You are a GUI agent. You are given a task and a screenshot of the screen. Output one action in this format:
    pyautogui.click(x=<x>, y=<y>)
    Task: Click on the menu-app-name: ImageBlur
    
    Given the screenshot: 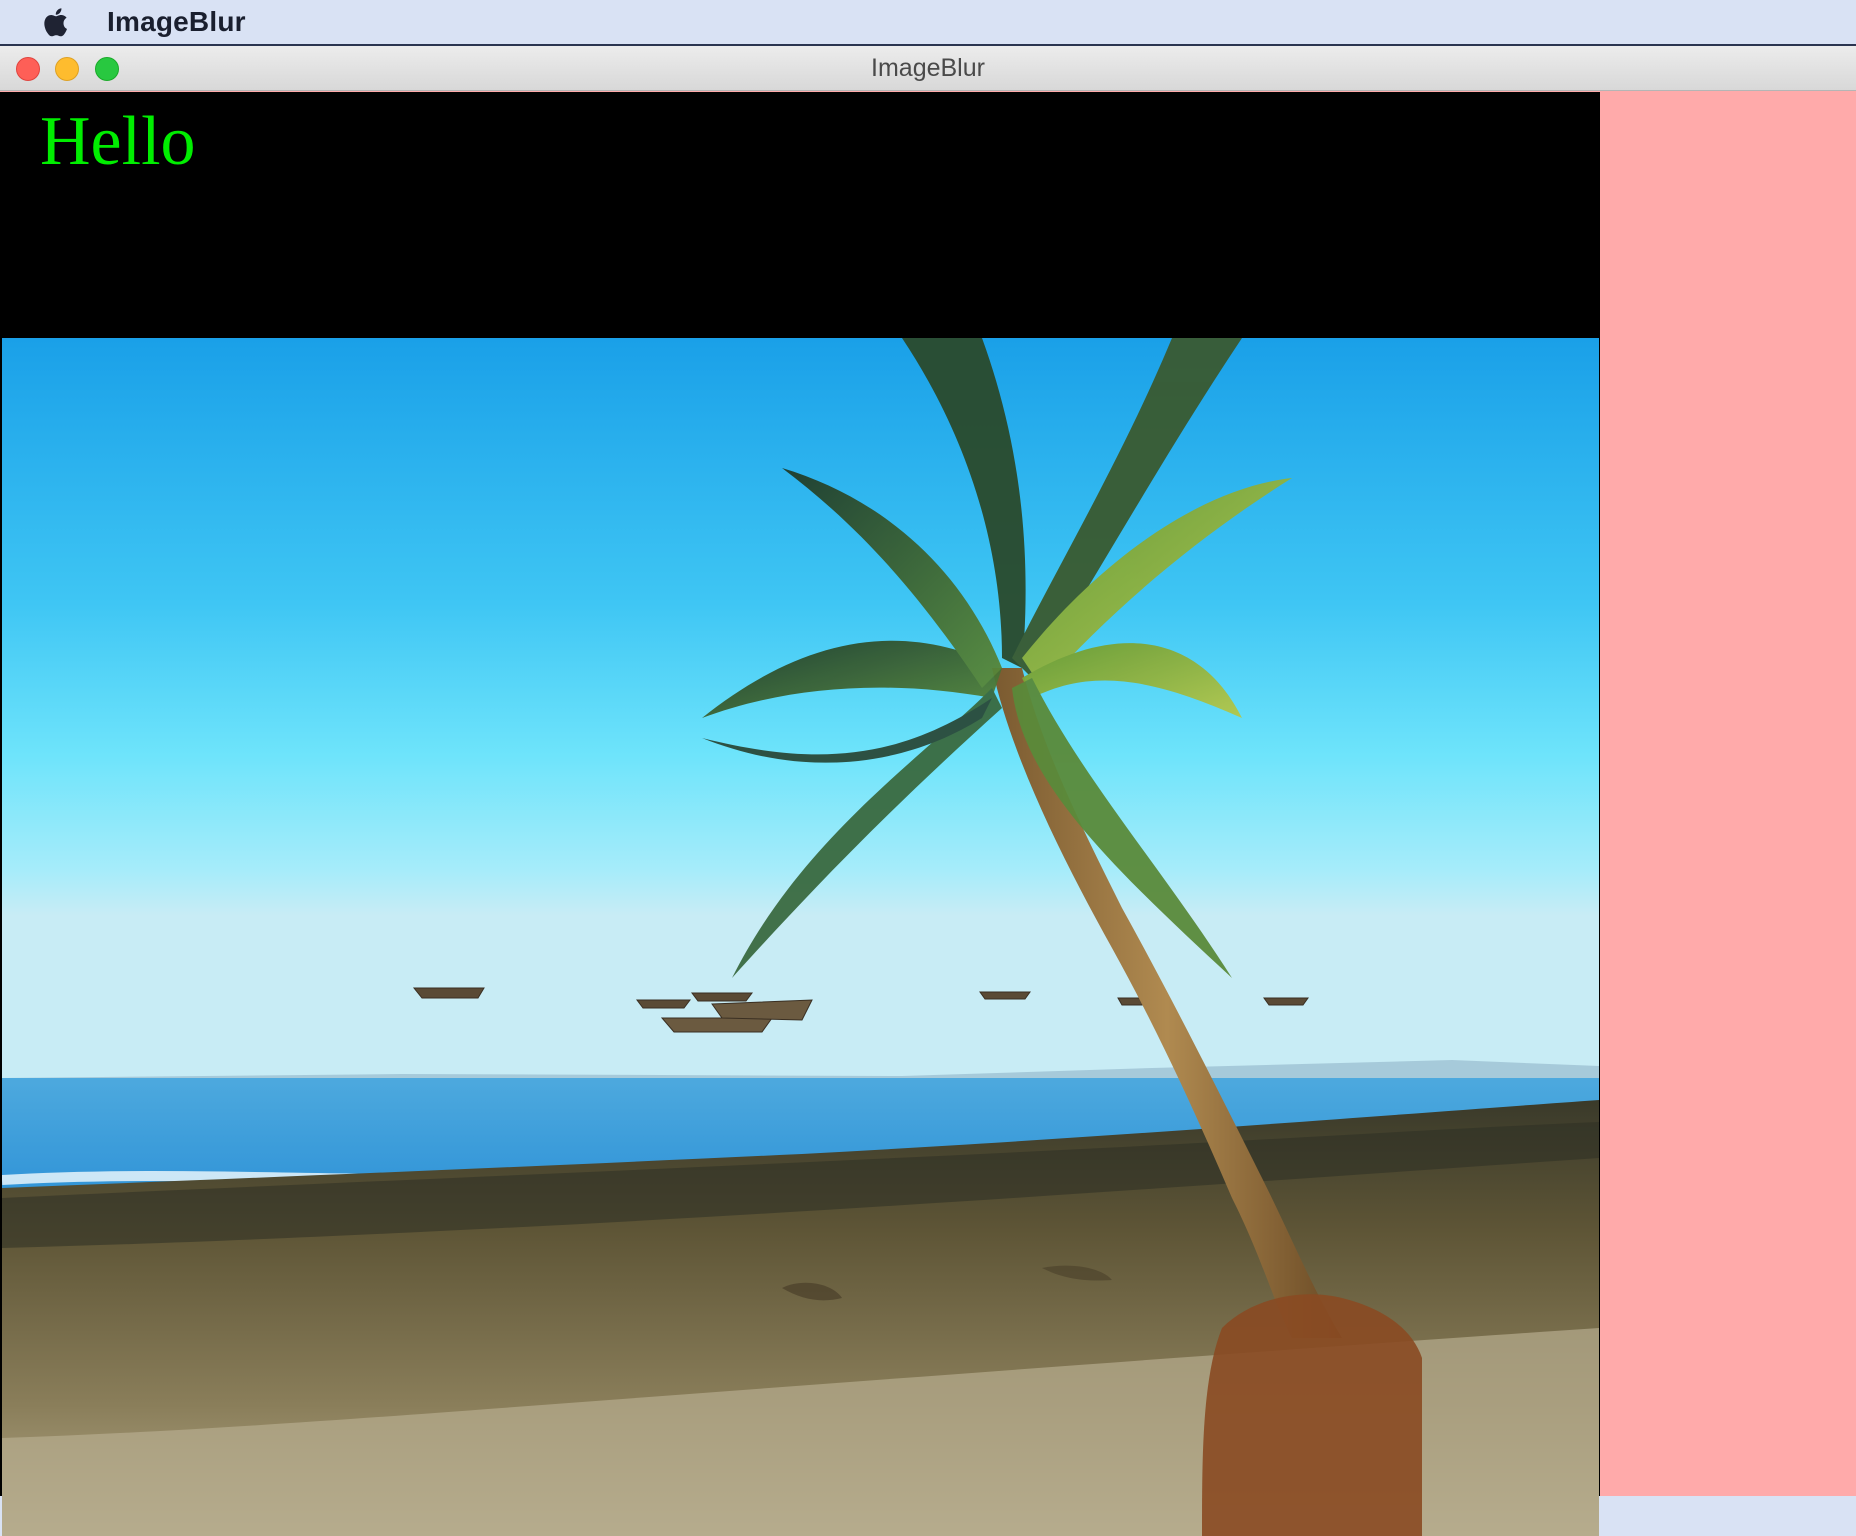 What is the action you would take?
    pyautogui.click(x=176, y=22)
    